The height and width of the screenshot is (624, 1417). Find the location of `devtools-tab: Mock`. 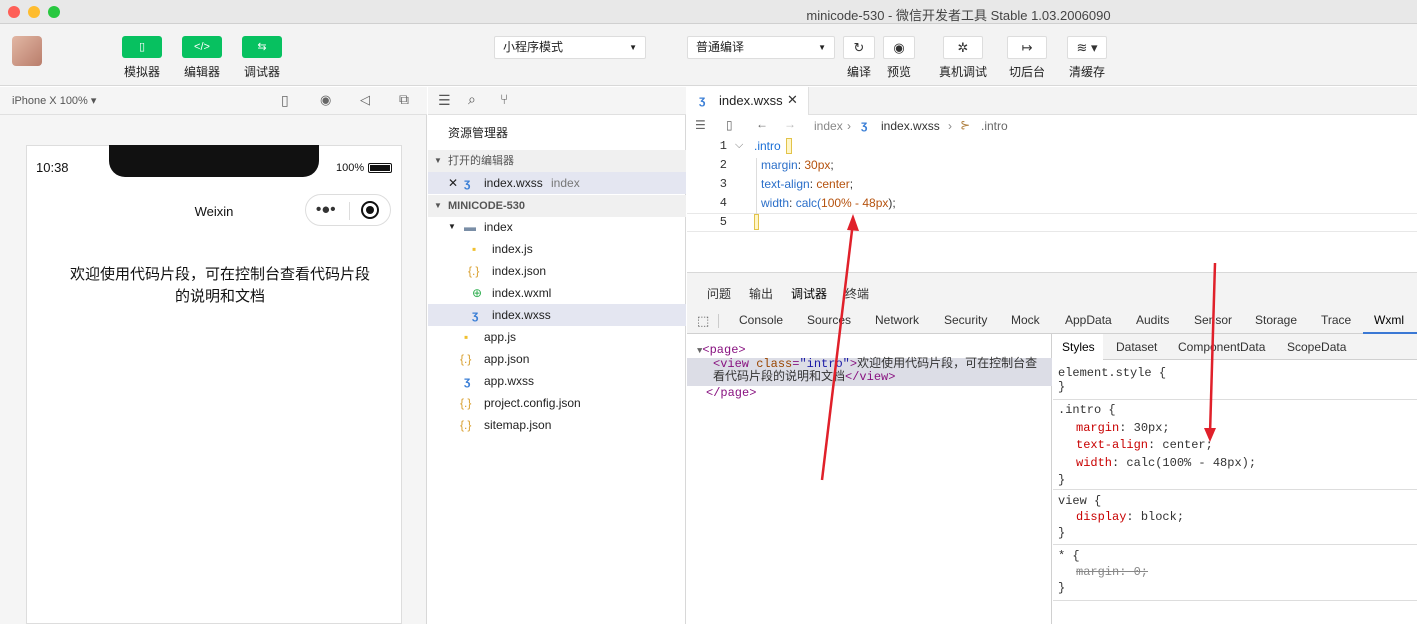

devtools-tab: Mock is located at coordinates (1025, 322).